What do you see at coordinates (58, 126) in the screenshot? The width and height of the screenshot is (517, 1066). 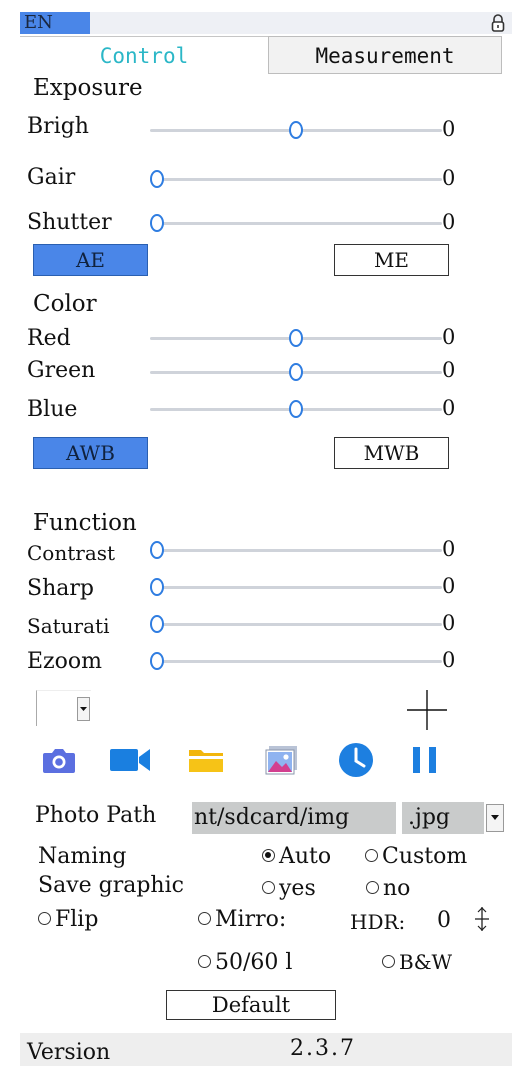 I see `brightness-label: Brigh` at bounding box center [58, 126].